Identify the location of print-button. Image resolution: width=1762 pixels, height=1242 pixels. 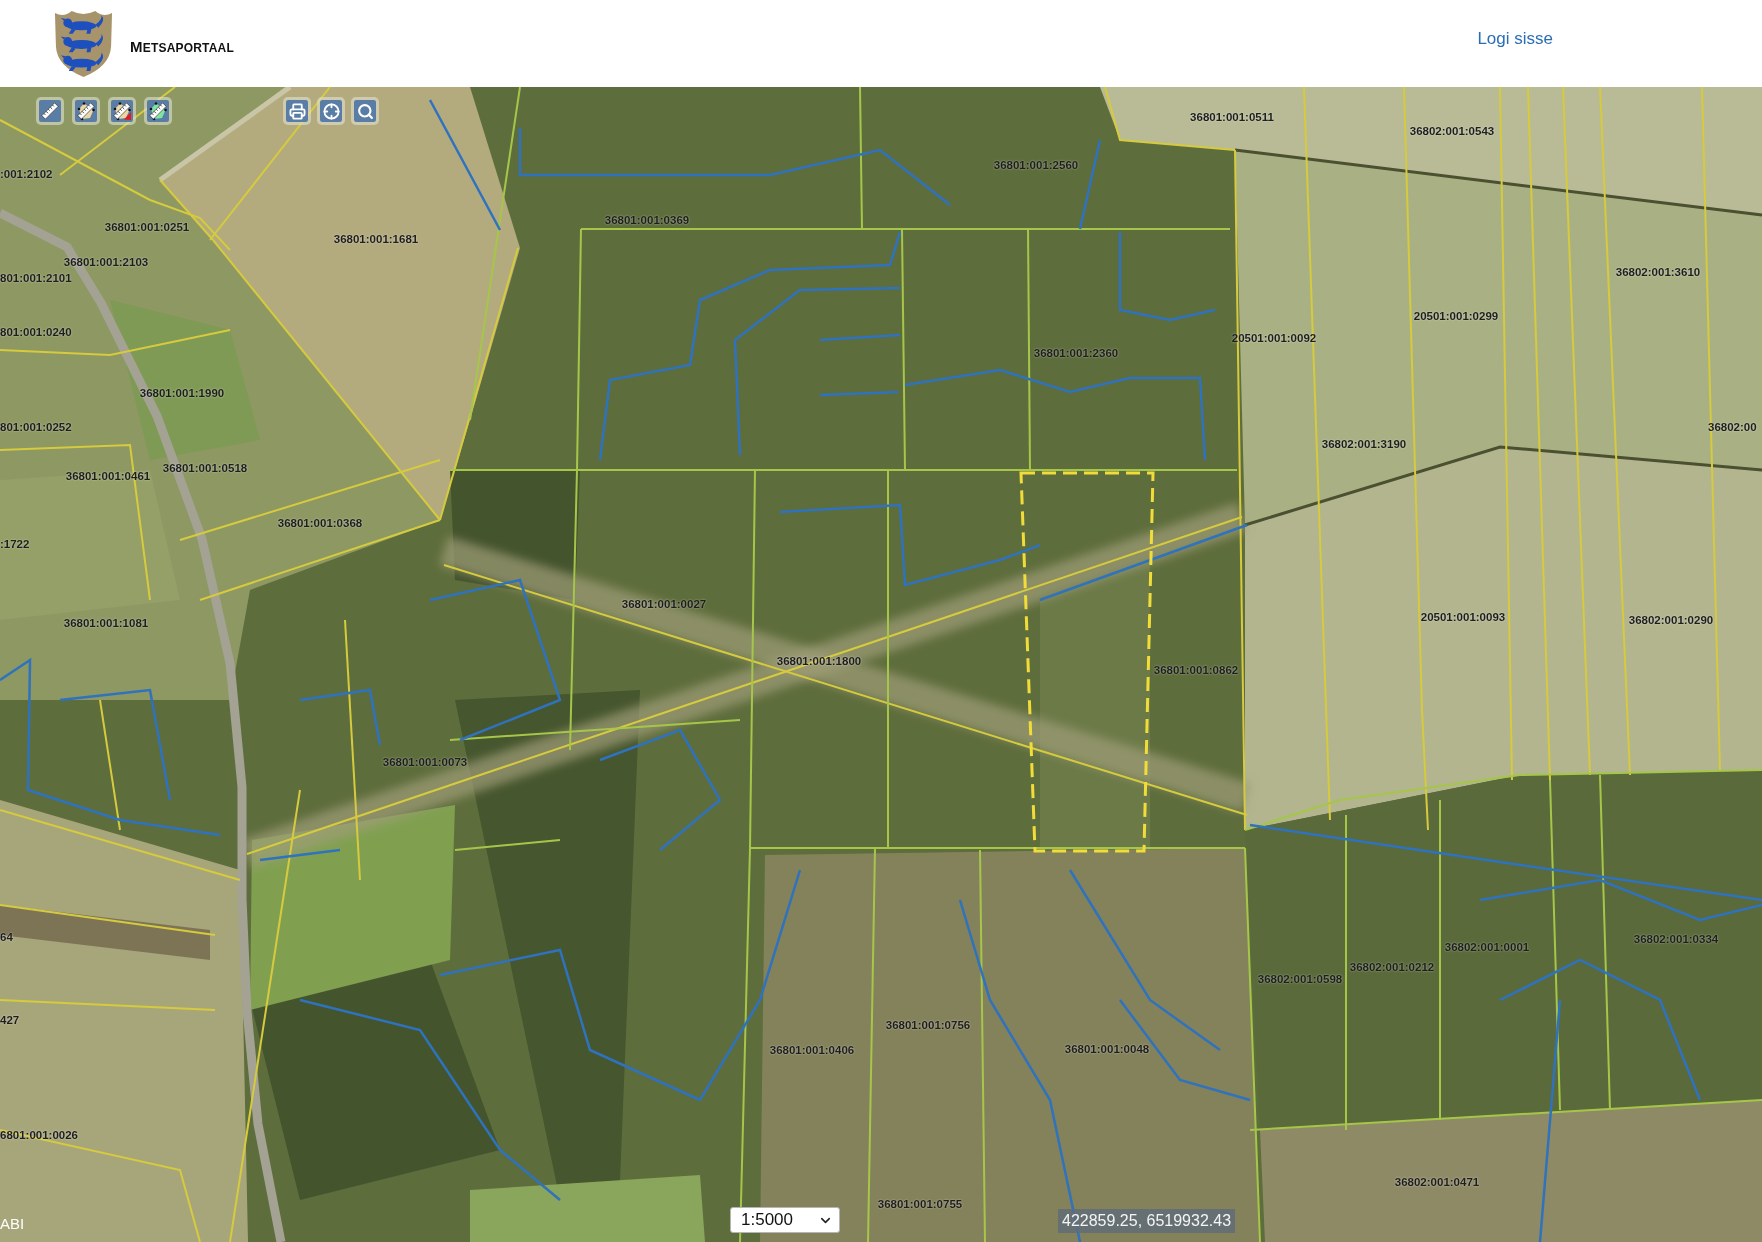
(297, 111).